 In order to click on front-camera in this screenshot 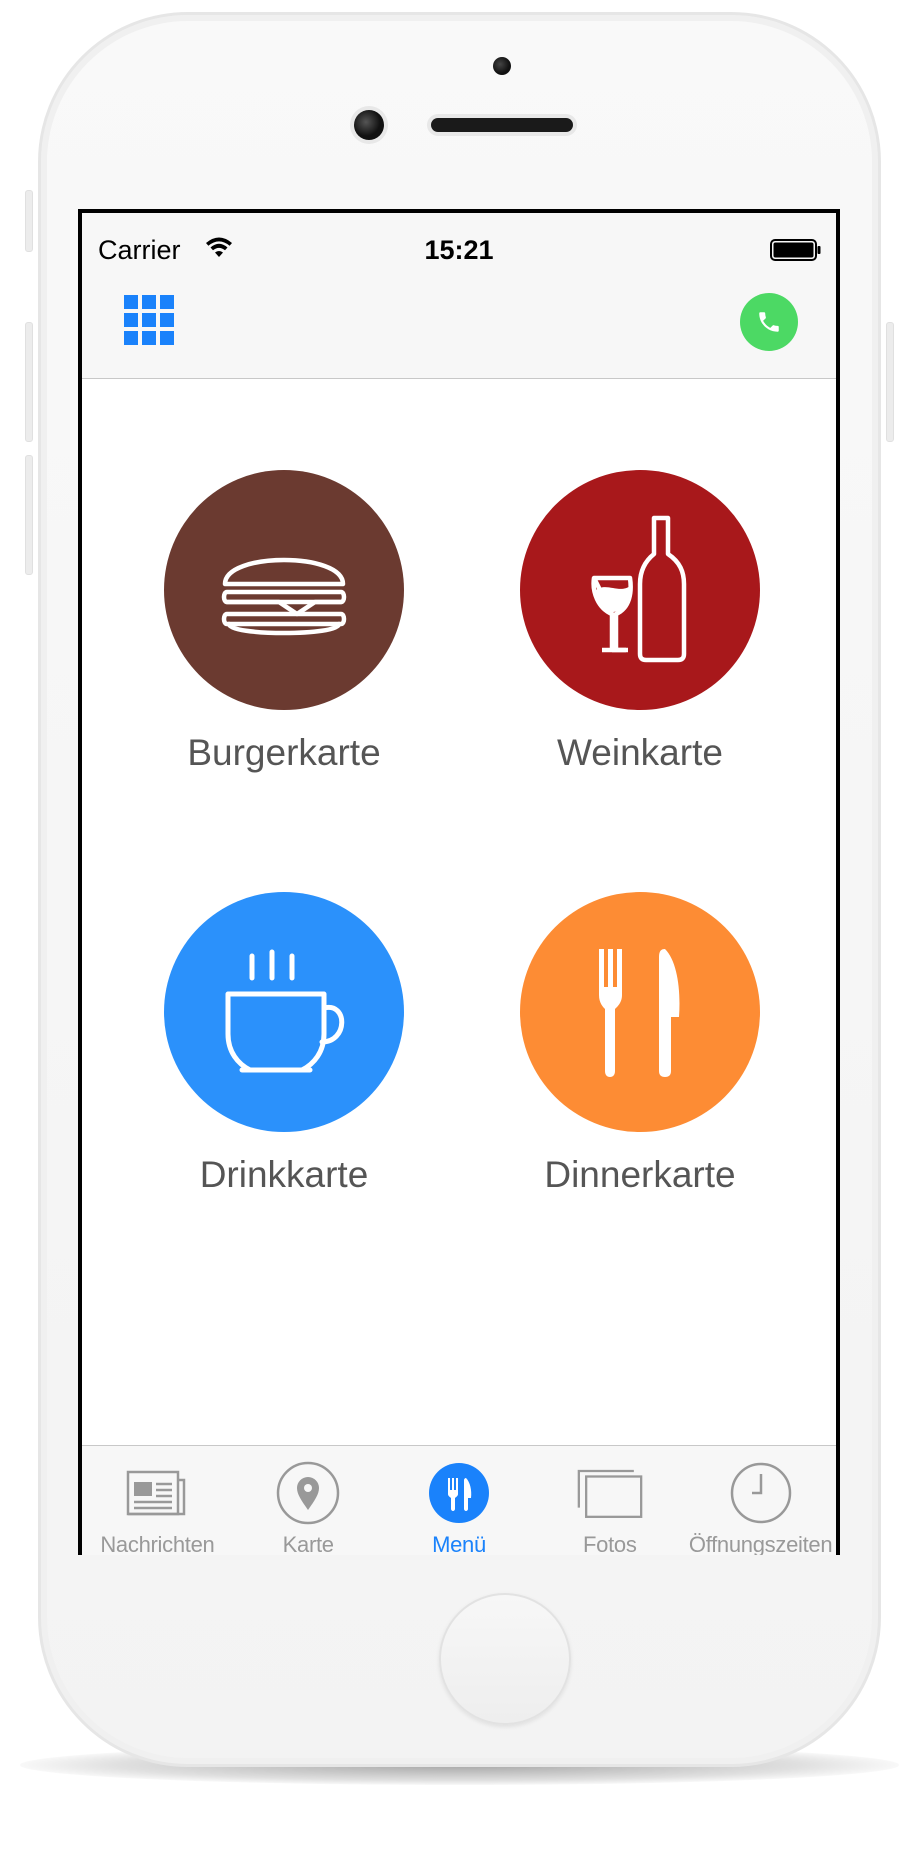, I will do `click(369, 125)`.